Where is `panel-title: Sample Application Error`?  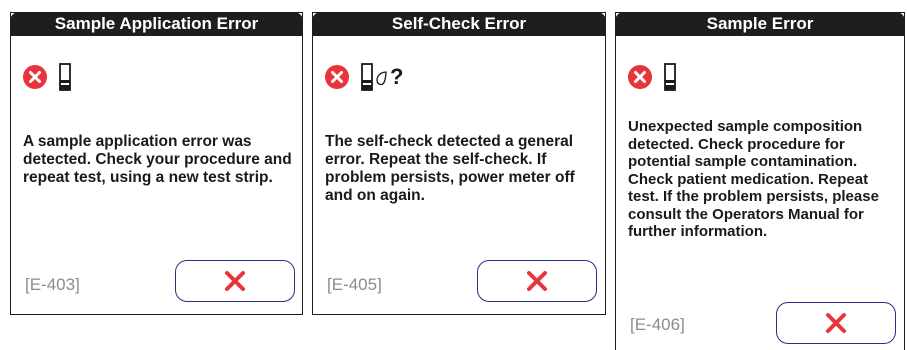
panel-title: Sample Application Error is located at coordinates (156, 24).